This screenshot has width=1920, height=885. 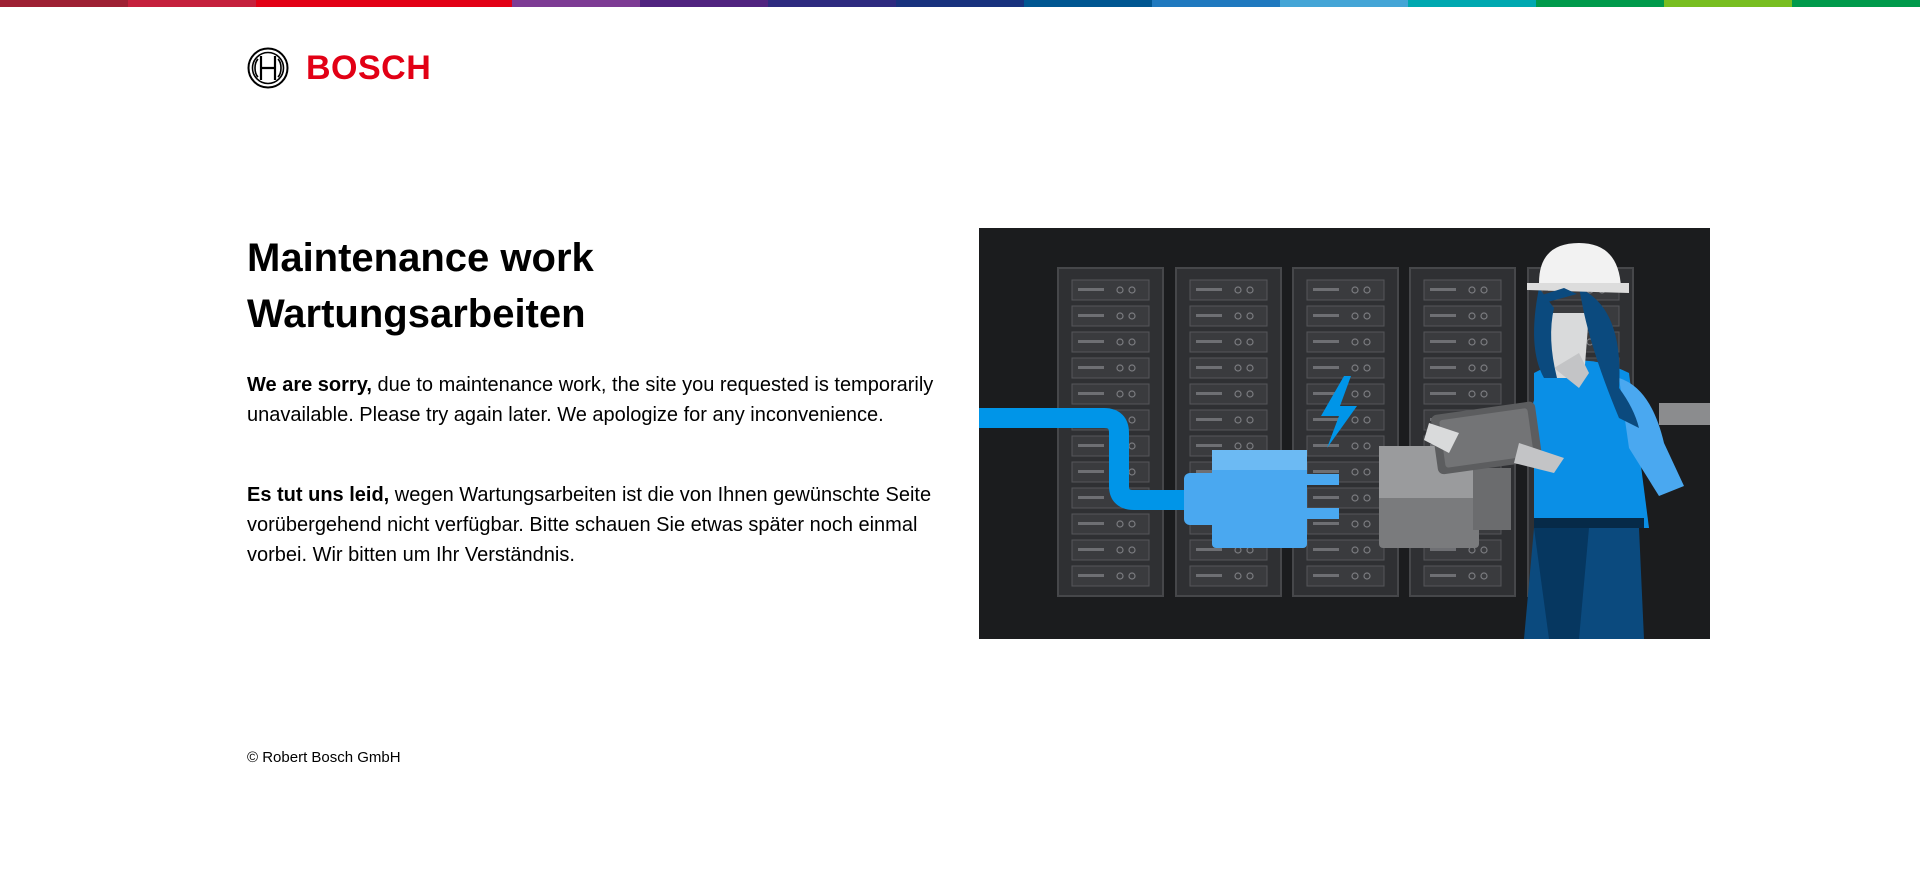 I want to click on title-english: Maintenance work, so click(x=420, y=258).